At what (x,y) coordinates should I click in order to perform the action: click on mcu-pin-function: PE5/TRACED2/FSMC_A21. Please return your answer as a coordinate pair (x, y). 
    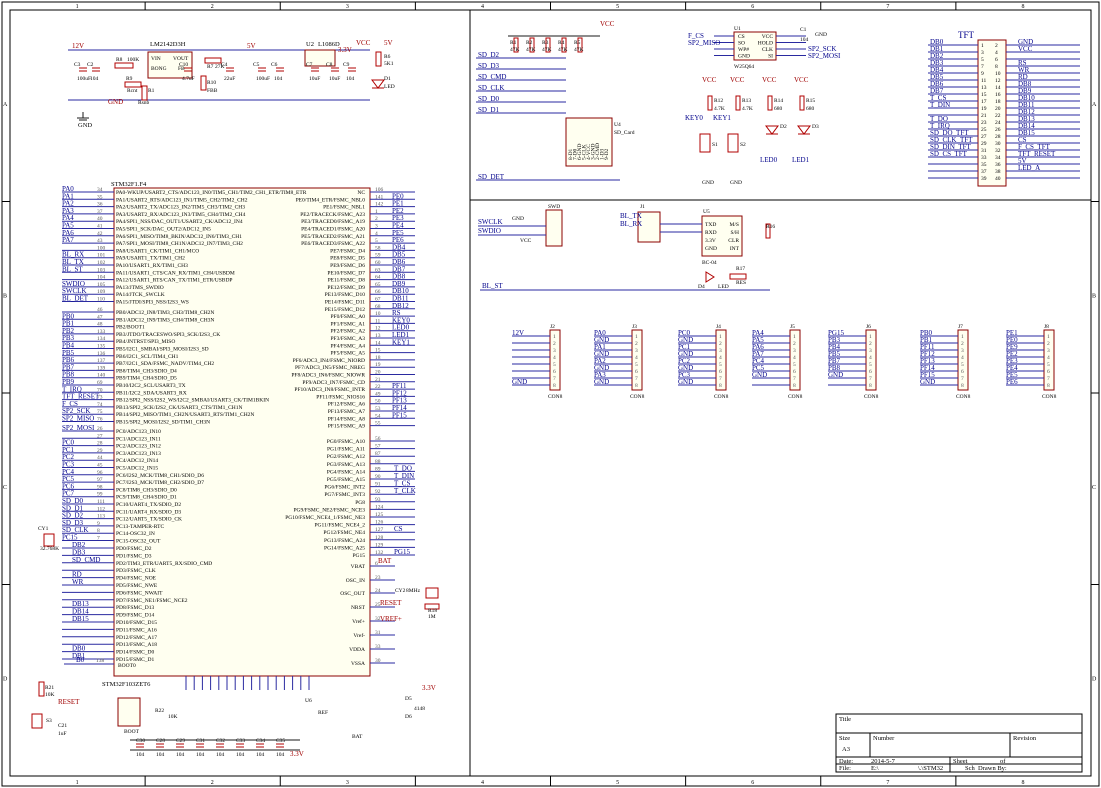
    Looking at the image, I should click on (333, 237).